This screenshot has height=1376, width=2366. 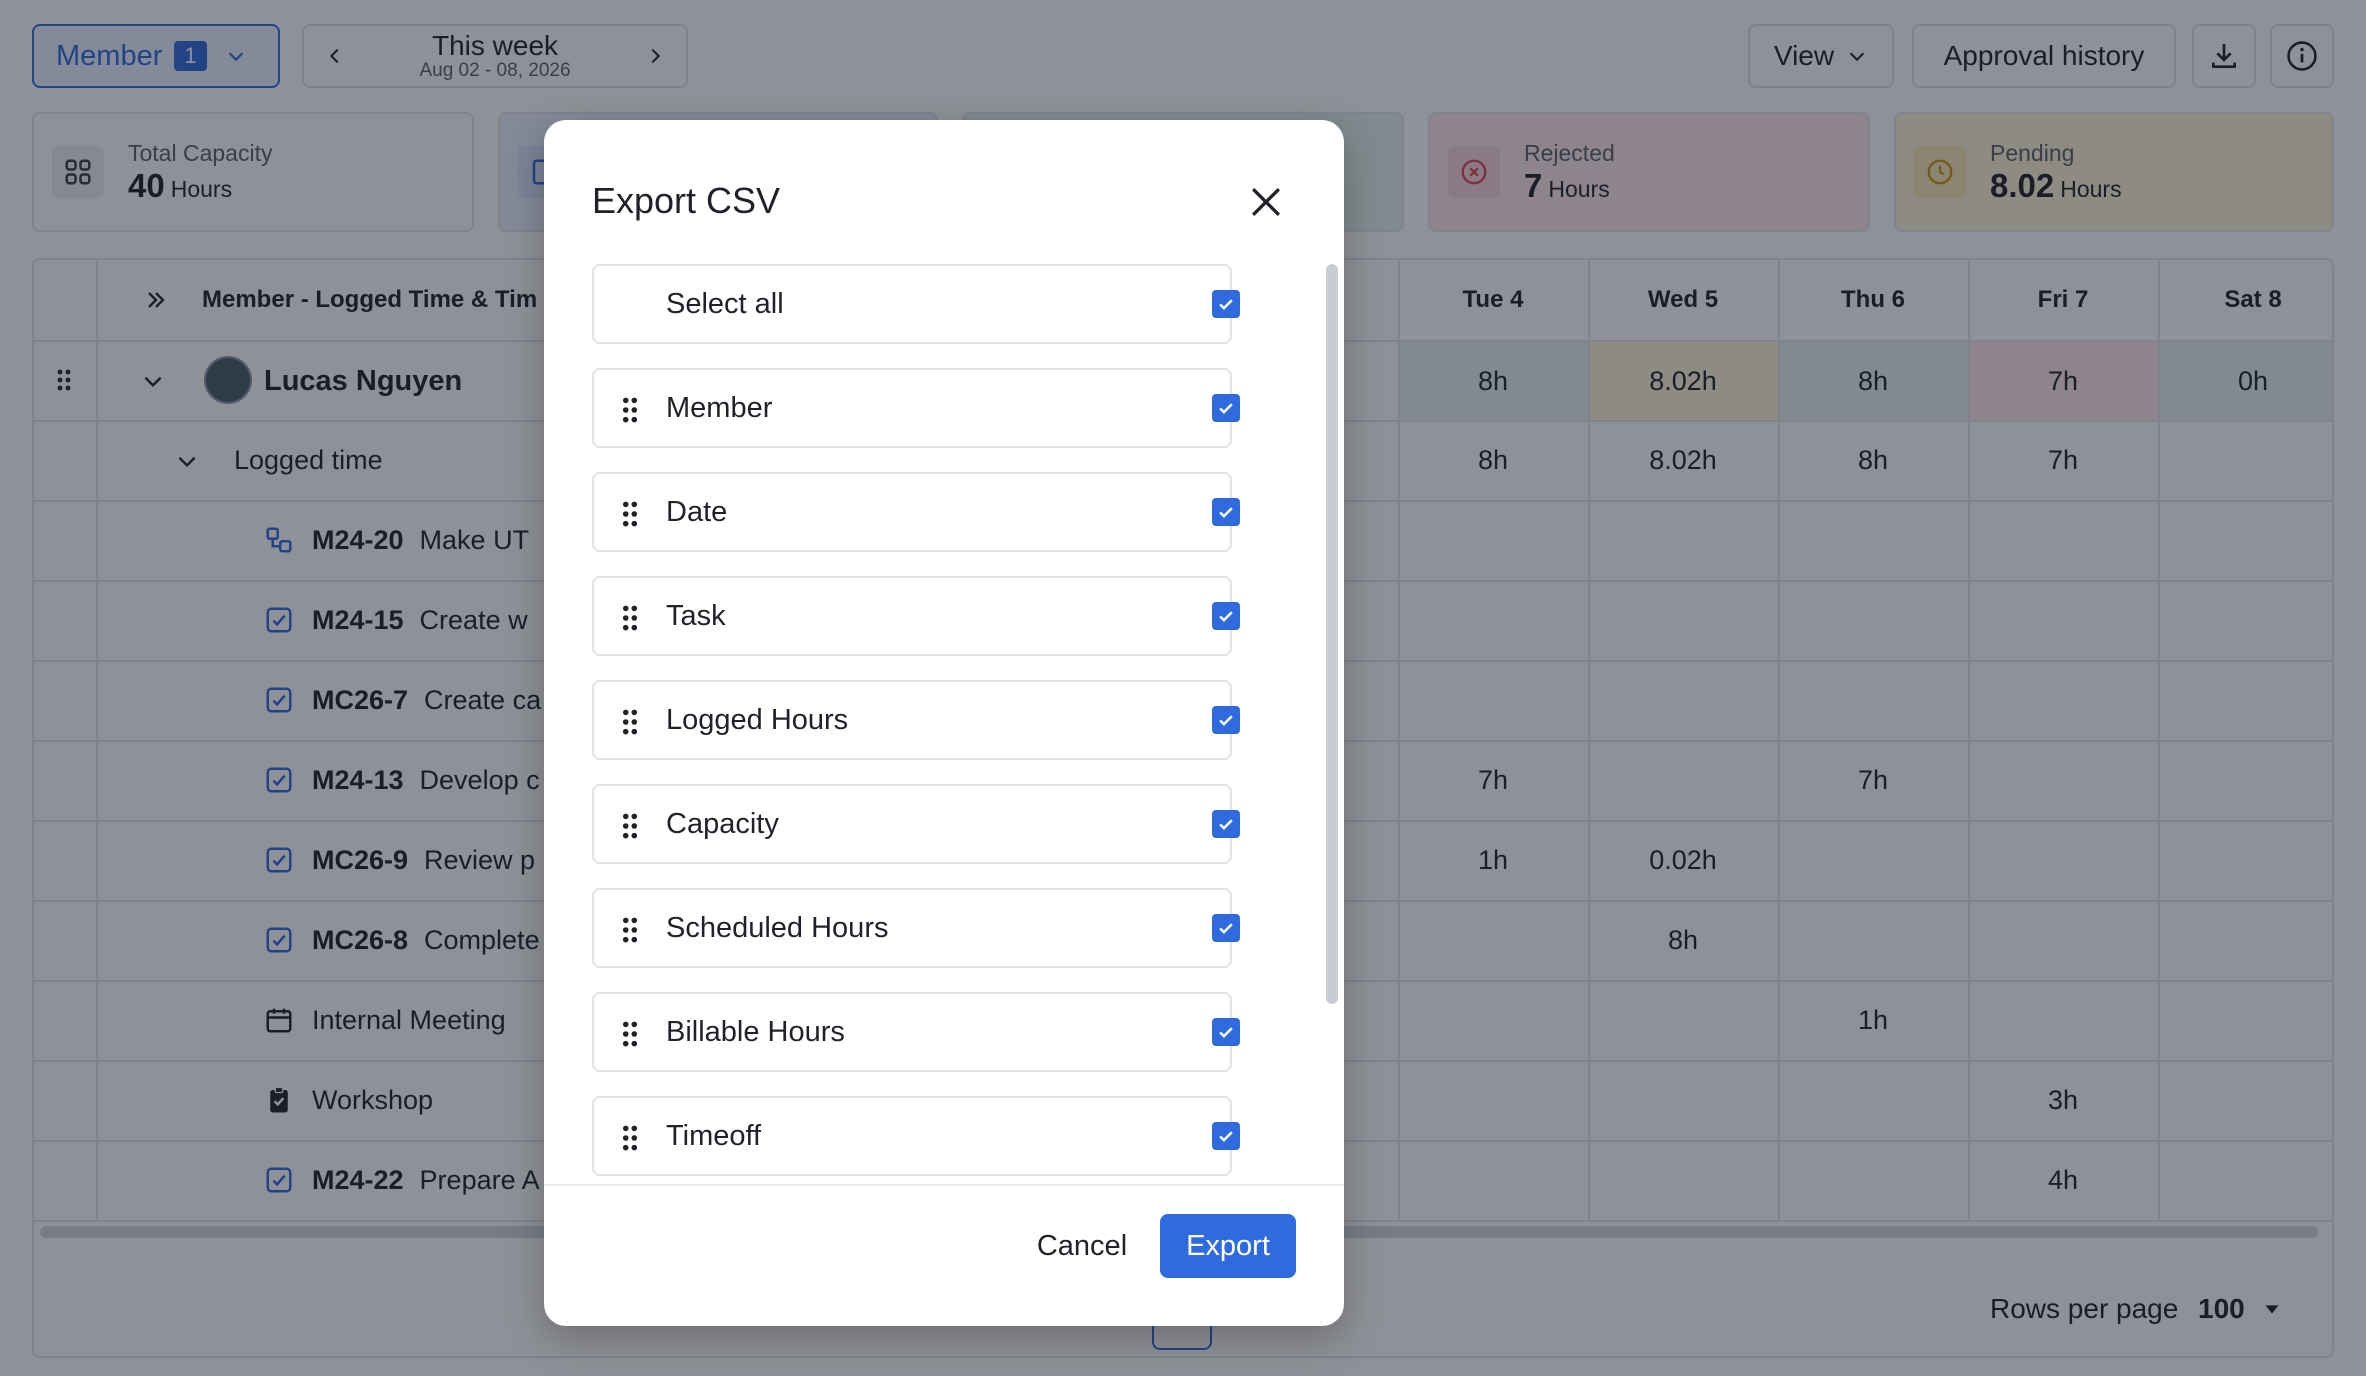 I want to click on select-all-option: Select all, so click(x=916, y=304).